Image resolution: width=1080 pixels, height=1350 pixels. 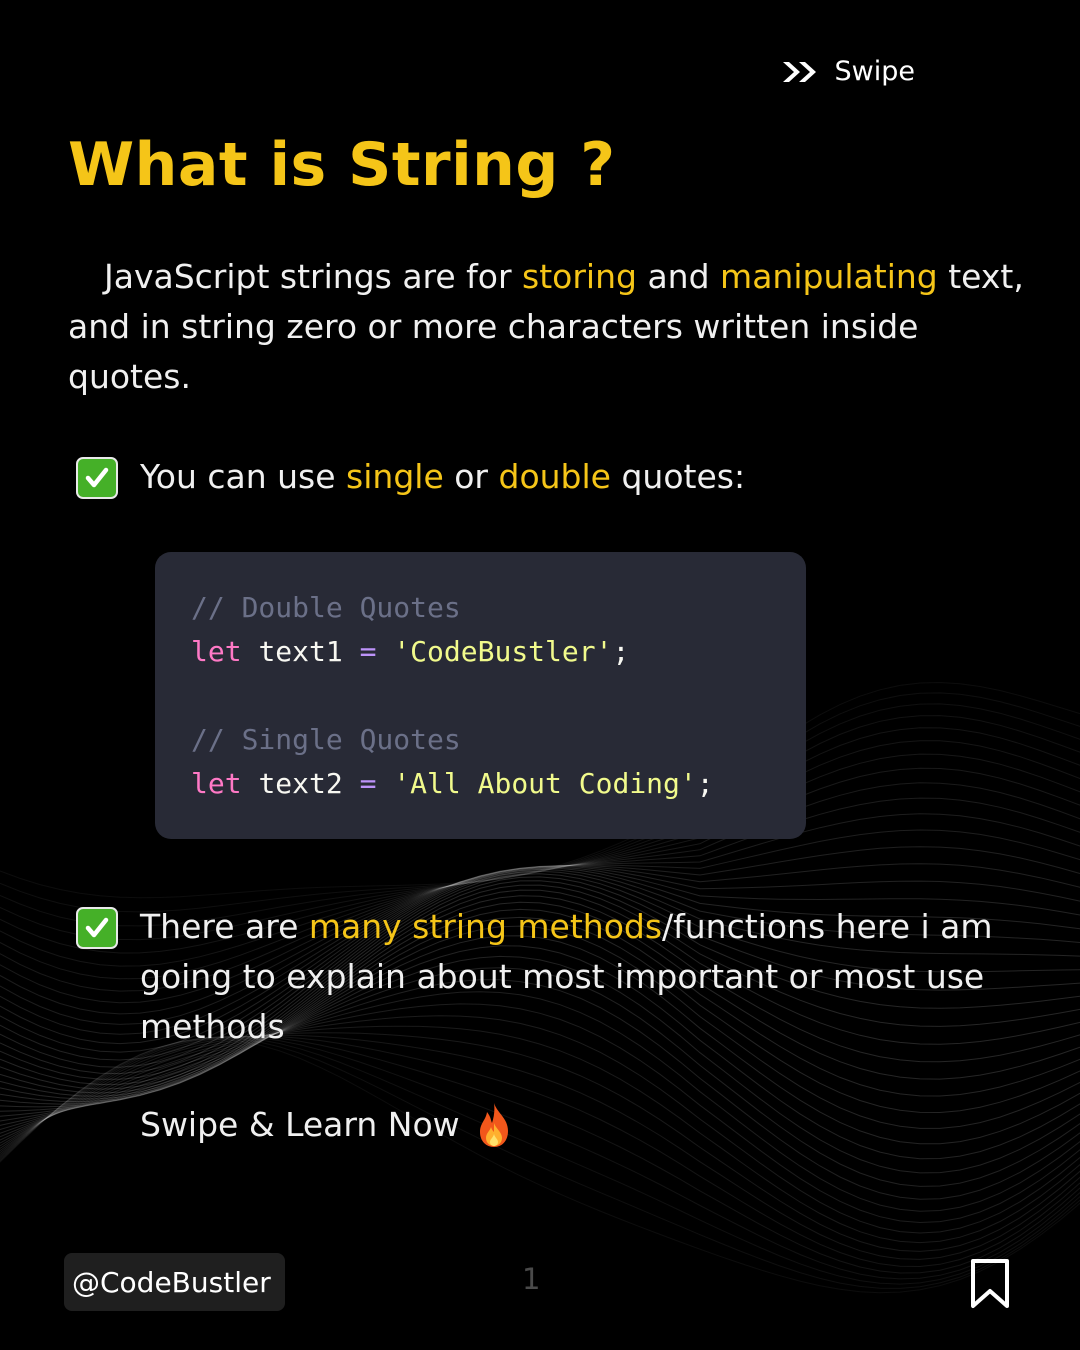 What do you see at coordinates (342, 165) in the screenshot?
I see `page-title: What is String ?` at bounding box center [342, 165].